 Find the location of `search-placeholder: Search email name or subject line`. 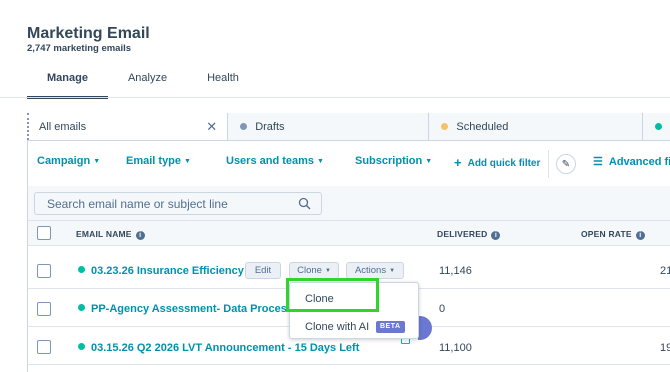

search-placeholder: Search email name or subject line is located at coordinates (137, 204).